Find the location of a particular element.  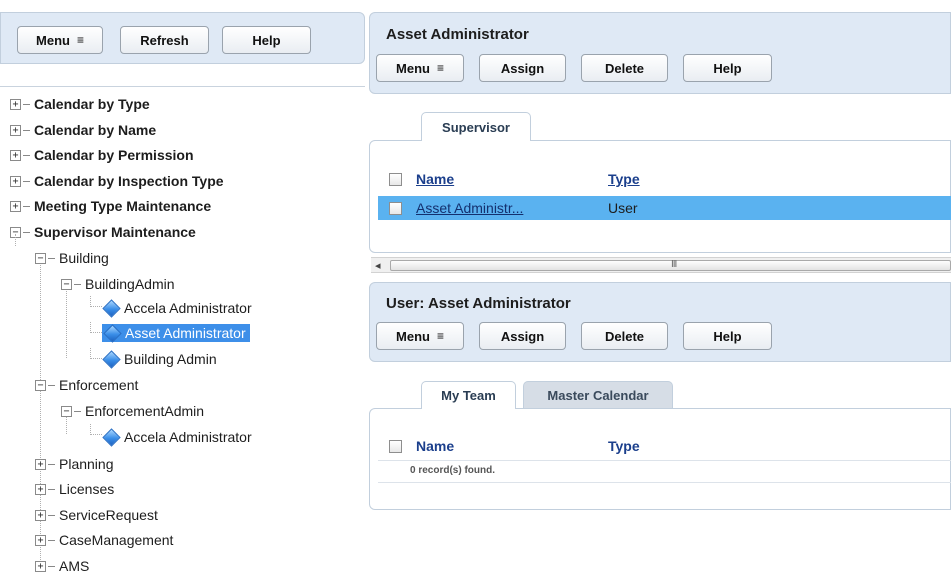

row-type-cell: User is located at coordinates (623, 208).